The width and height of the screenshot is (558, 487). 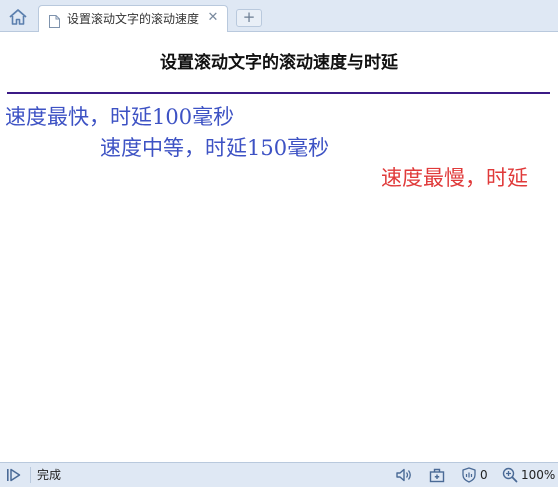 What do you see at coordinates (30, 475) in the screenshot?
I see `status-divider` at bounding box center [30, 475].